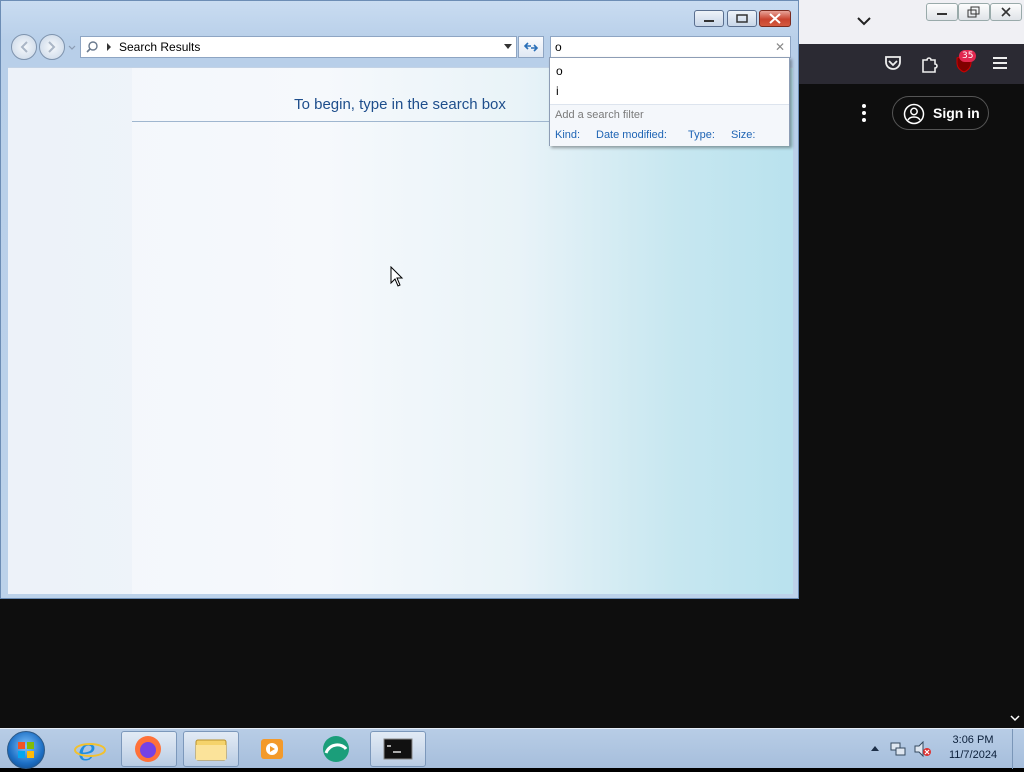 The height and width of the screenshot is (772, 1024). I want to click on extensions-icon, so click(929, 63).